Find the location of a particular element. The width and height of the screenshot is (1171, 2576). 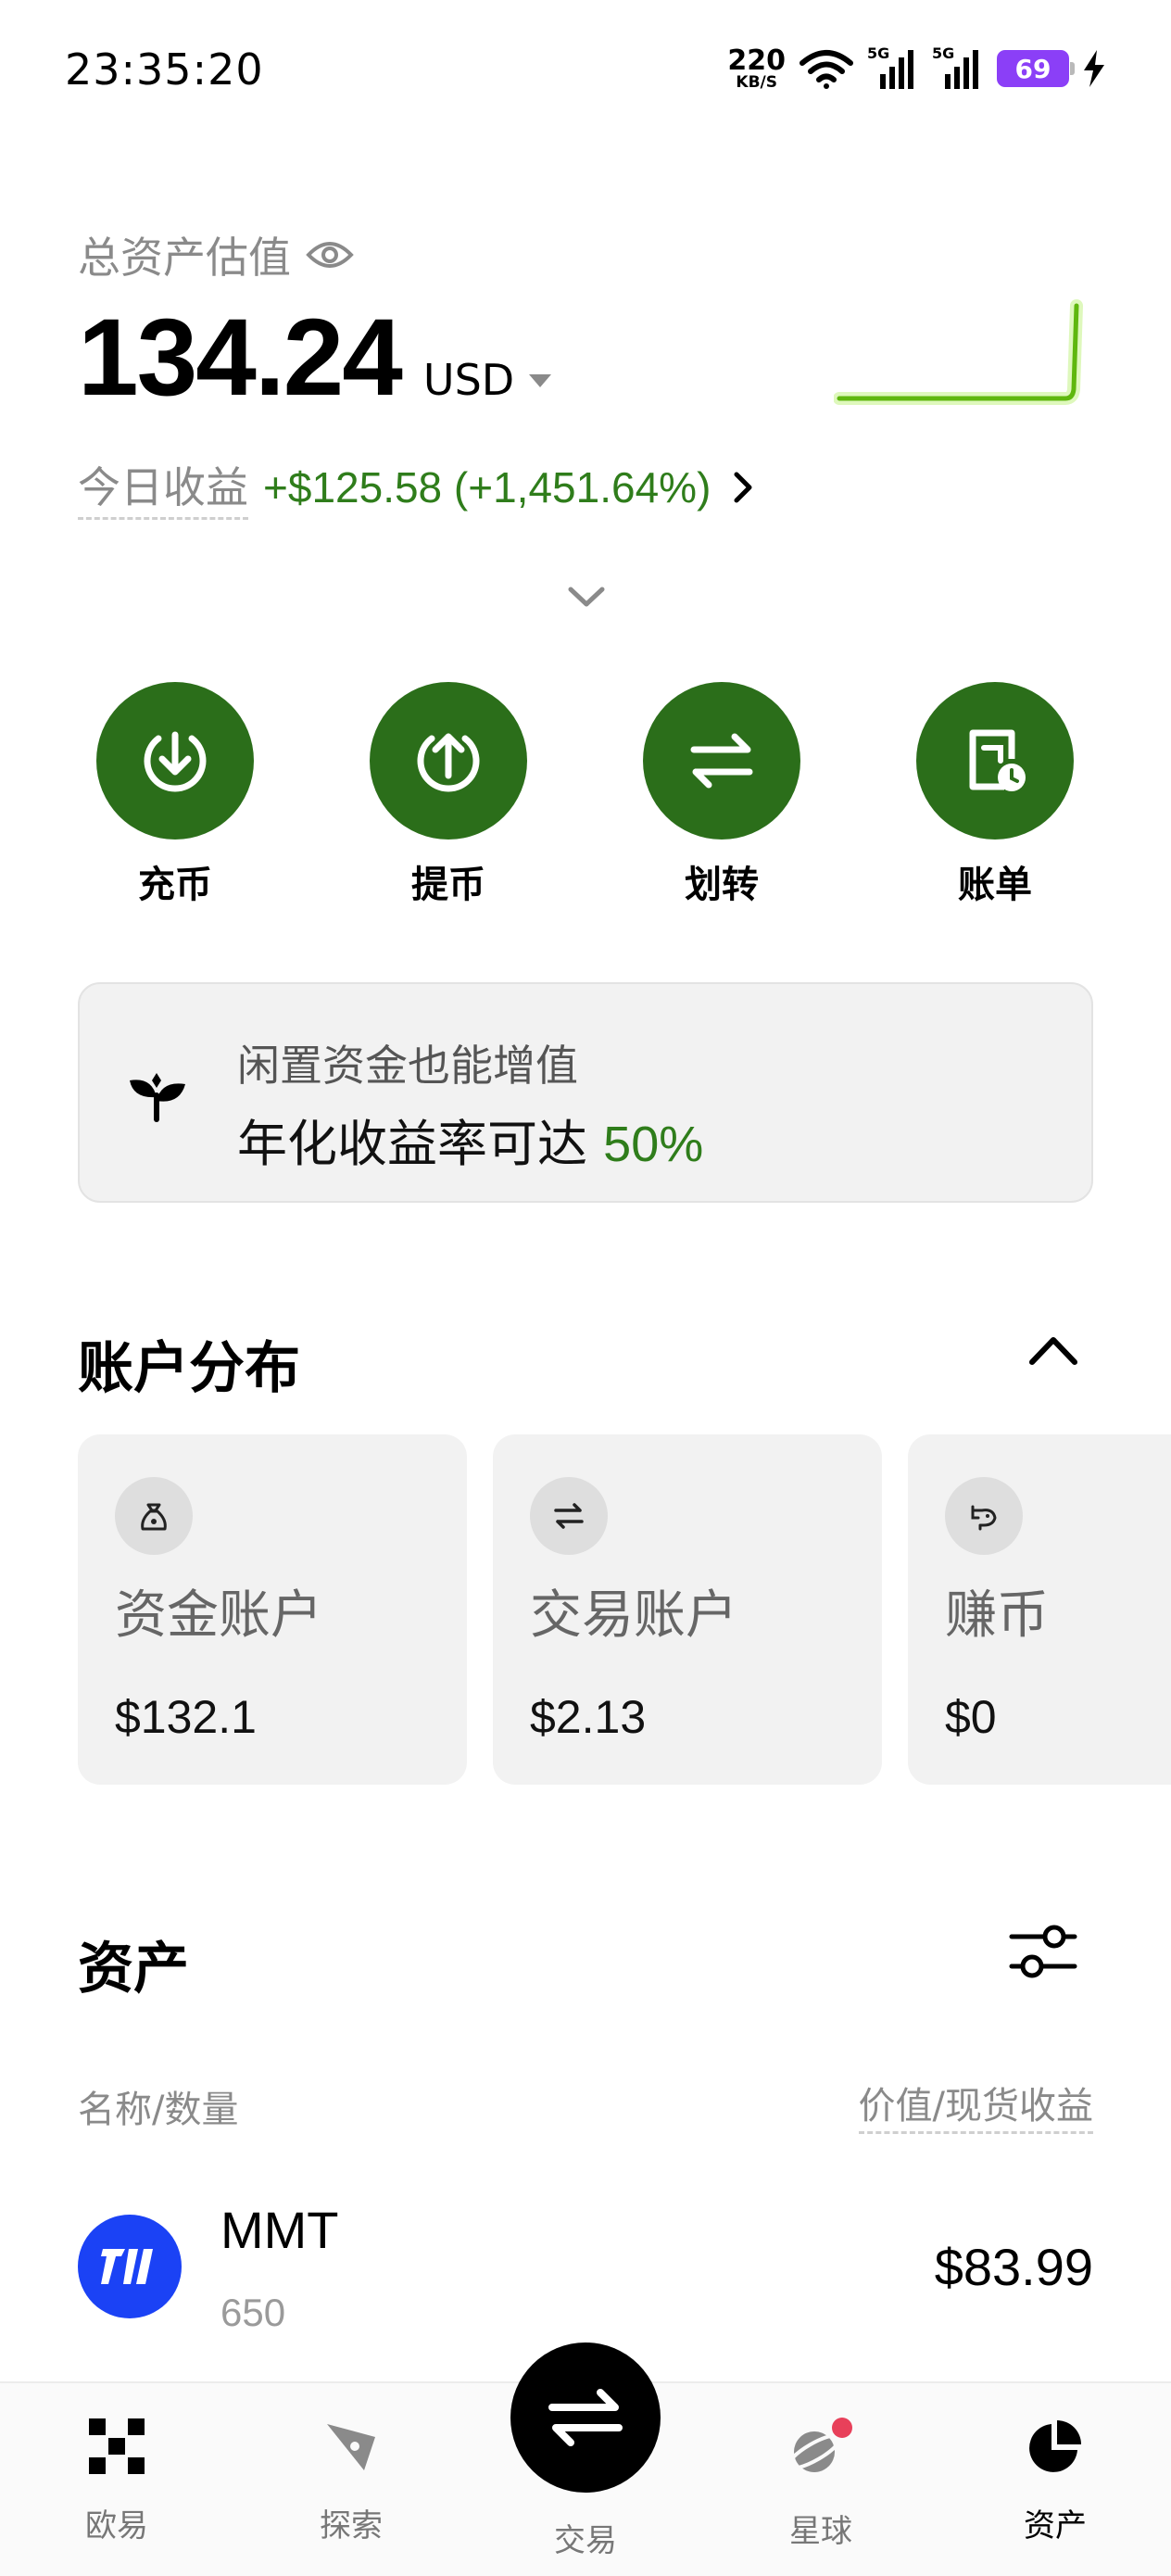

asset-row: MMT 650 $83.99 is located at coordinates (585, 2261).